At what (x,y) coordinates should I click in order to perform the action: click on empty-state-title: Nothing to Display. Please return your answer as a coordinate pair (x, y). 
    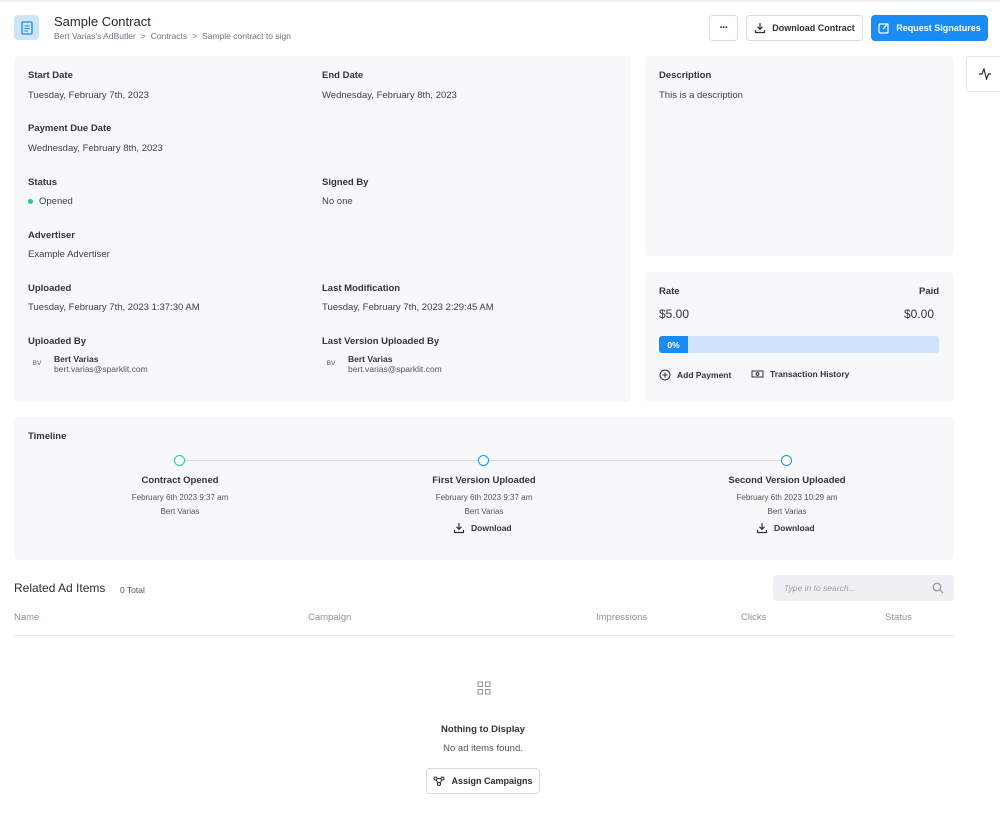
    Looking at the image, I should click on (483, 729).